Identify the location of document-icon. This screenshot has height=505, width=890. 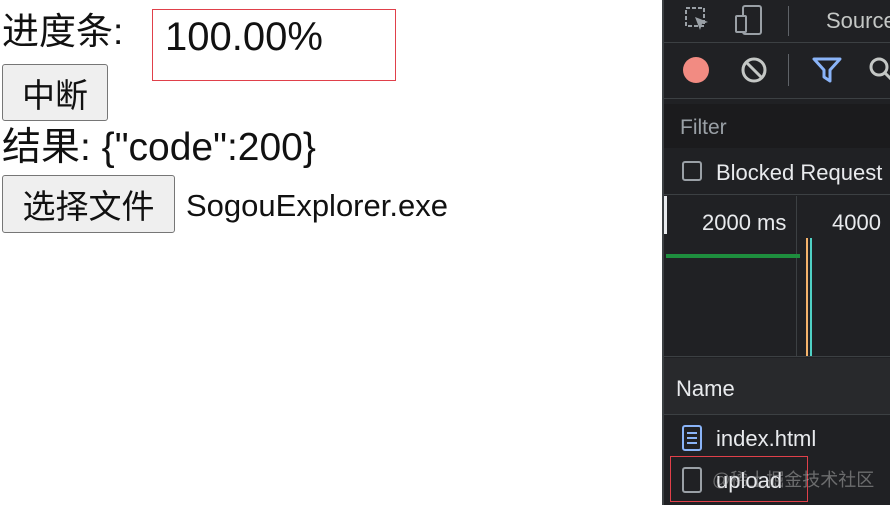
(692, 438).